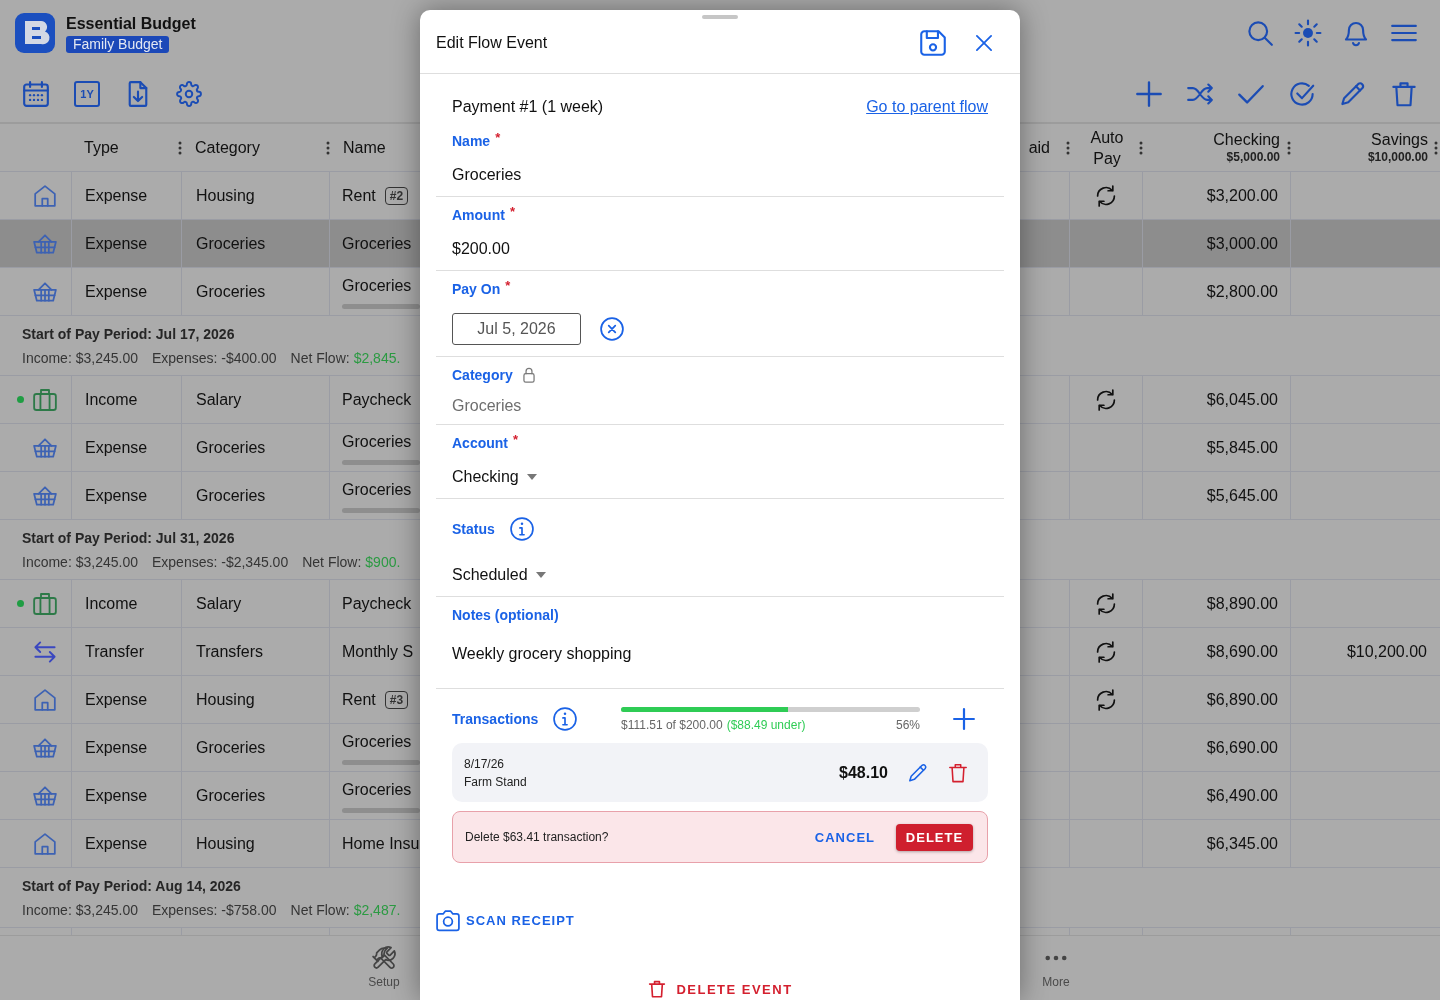 Image resolution: width=1440 pixels, height=1000 pixels. Describe the element at coordinates (1217, 243) in the screenshot. I see `table-cell: $3,000.00` at that location.